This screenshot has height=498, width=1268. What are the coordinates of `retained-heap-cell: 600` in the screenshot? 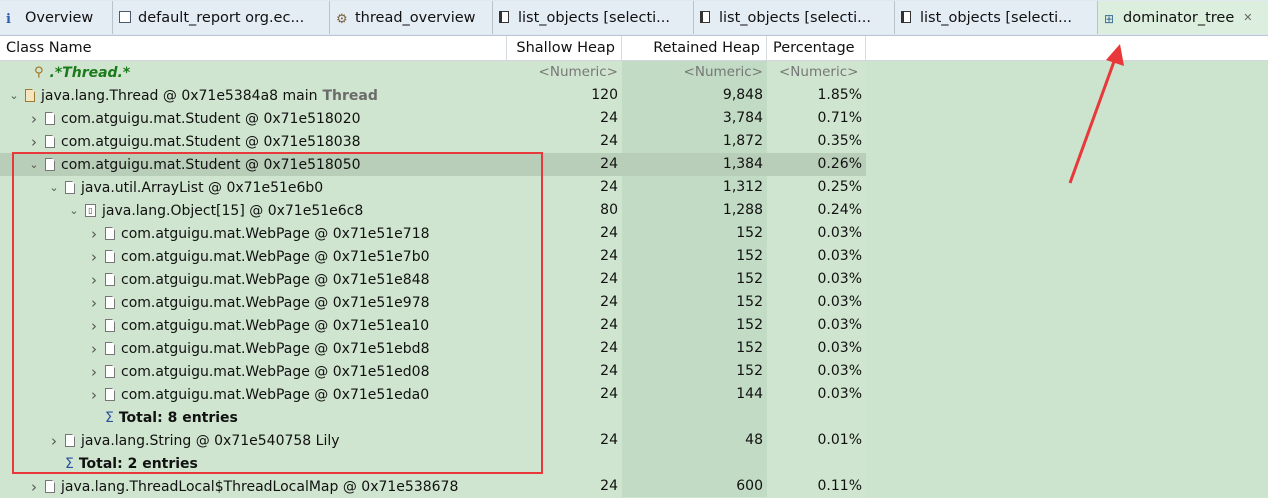 It's located at (749, 486).